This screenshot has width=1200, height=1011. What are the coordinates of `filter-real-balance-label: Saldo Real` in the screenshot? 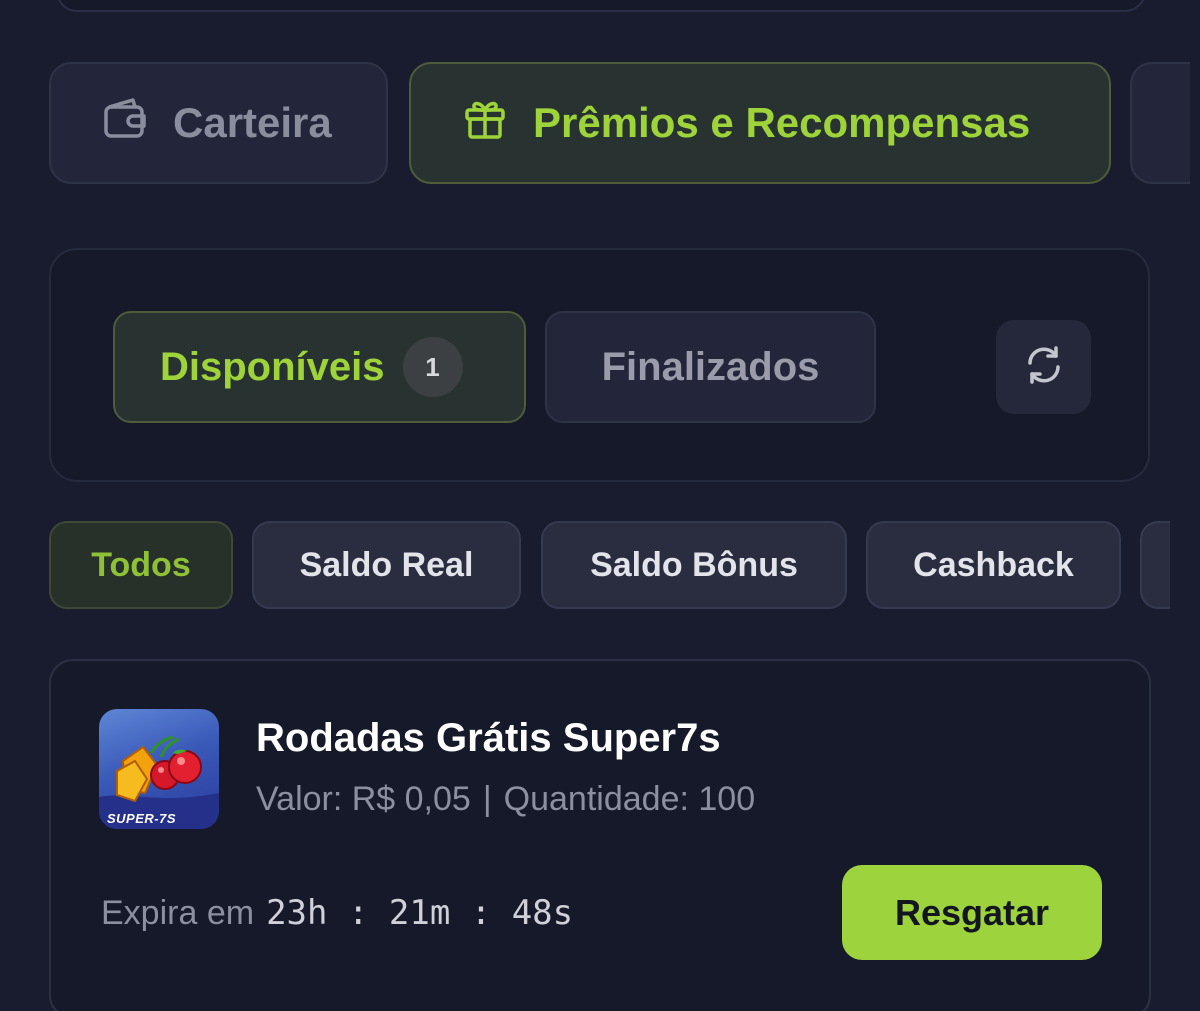 It's located at (386, 564).